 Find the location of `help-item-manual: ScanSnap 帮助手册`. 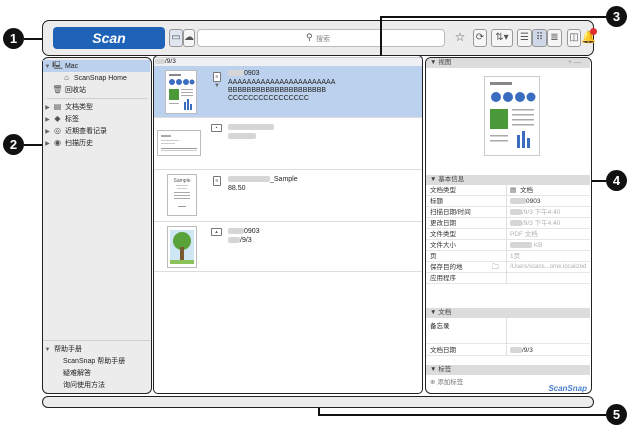

help-item-manual: ScanSnap 帮助手册 is located at coordinates (96, 362).